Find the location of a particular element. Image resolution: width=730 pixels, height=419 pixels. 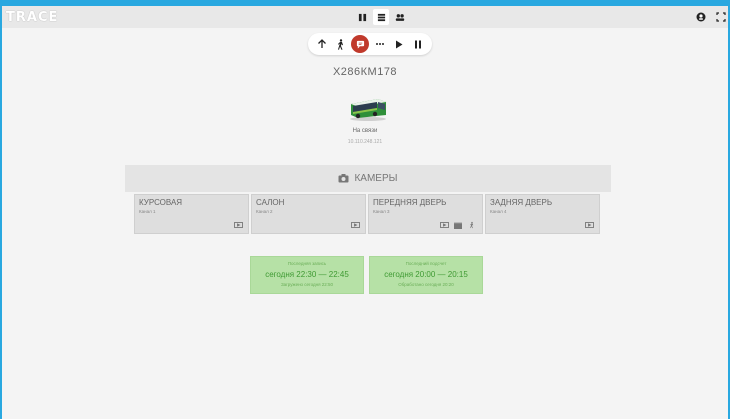

camera-channel: Канал 3 is located at coordinates (381, 211).